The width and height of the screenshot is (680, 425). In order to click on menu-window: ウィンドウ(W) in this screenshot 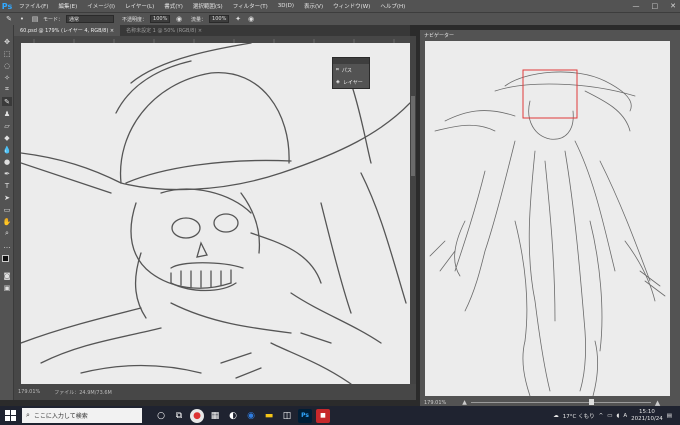, I will do `click(351, 6)`.